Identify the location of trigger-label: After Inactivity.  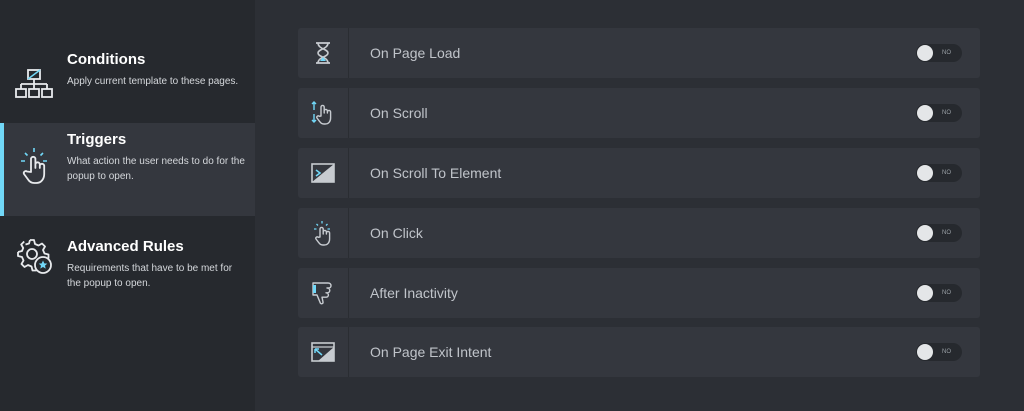
(414, 293).